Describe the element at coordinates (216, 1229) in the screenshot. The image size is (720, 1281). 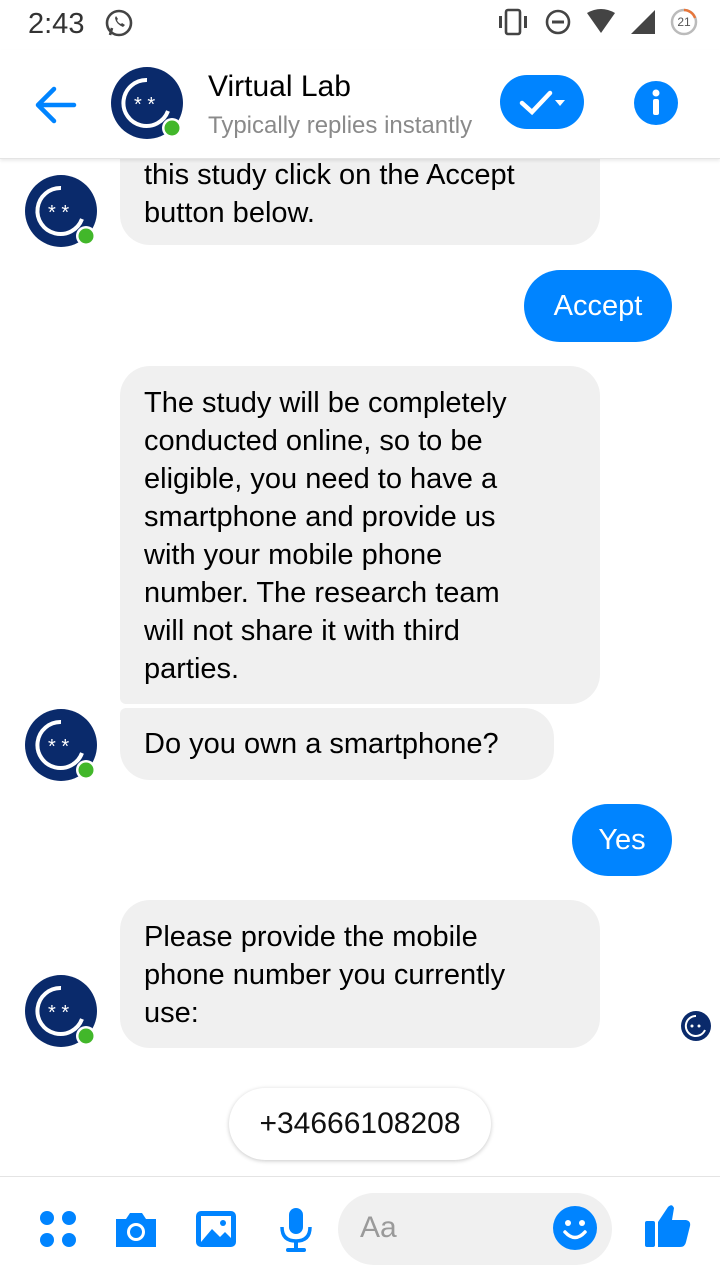
I see `gallery-icon` at that location.